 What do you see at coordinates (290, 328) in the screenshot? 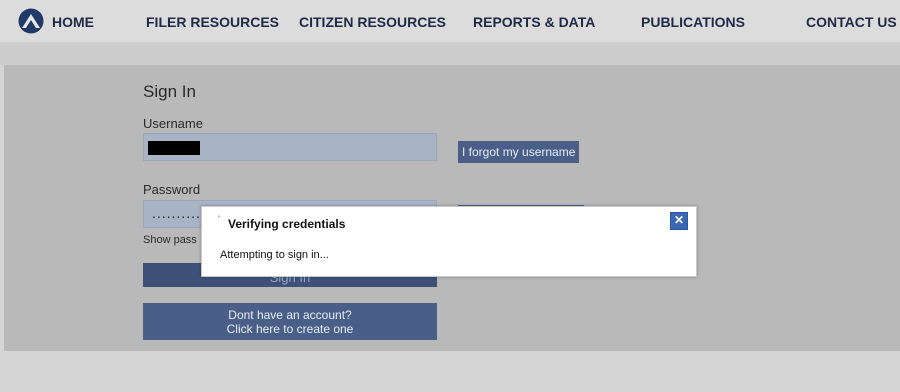
I see `create-account-line2: Click here to create one` at bounding box center [290, 328].